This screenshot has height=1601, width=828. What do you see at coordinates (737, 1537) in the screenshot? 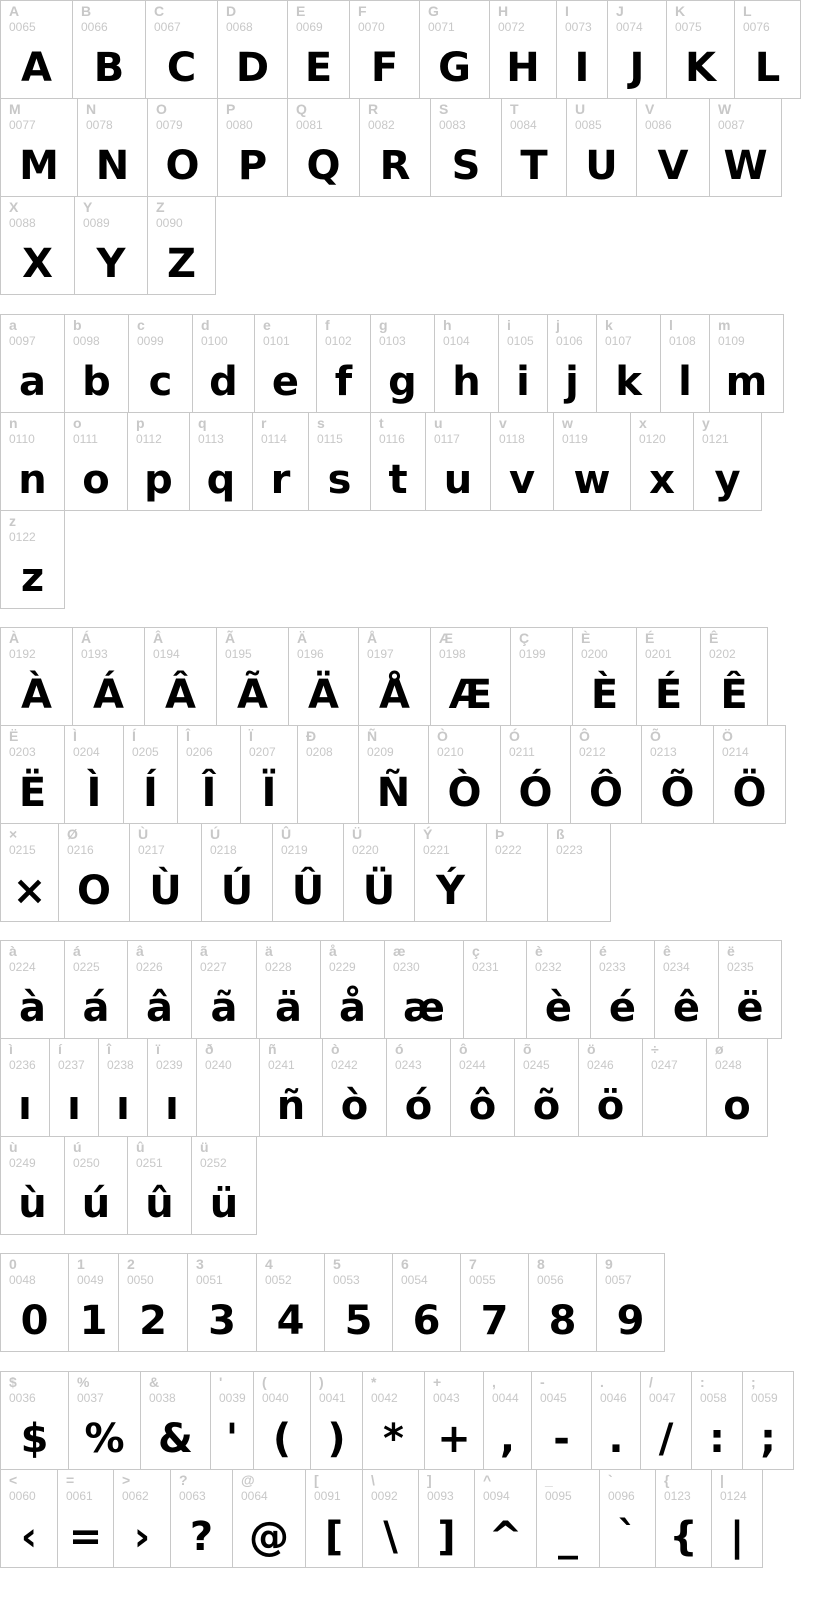
I see `glyph-preview: |` at bounding box center [737, 1537].